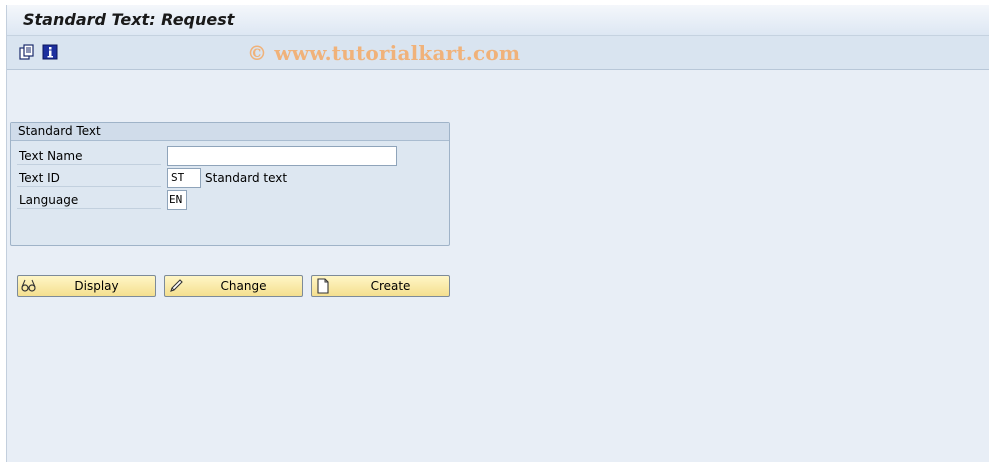 This screenshot has height=462, width=989. Describe the element at coordinates (27, 52) in the screenshot. I see `other-object-icon` at that location.